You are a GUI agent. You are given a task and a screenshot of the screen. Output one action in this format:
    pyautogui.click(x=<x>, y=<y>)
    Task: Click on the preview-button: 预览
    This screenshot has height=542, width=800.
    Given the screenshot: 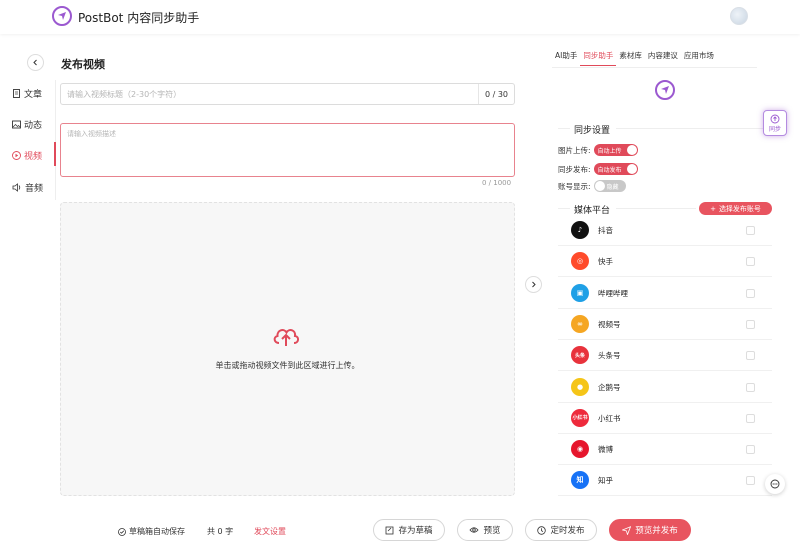 What is the action you would take?
    pyautogui.click(x=485, y=530)
    